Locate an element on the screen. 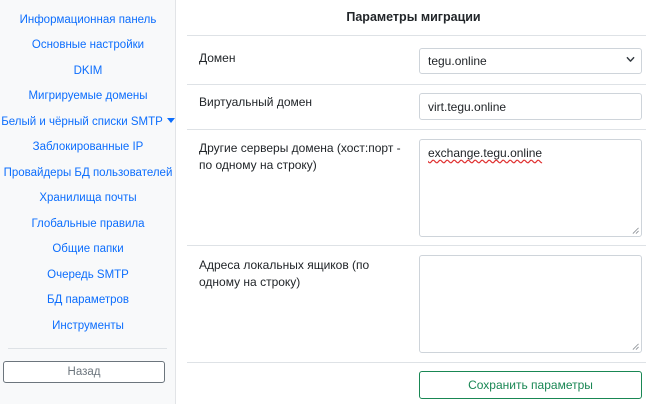 This screenshot has height=404, width=650. sidebar-item-label: Инструменты is located at coordinates (88, 325).